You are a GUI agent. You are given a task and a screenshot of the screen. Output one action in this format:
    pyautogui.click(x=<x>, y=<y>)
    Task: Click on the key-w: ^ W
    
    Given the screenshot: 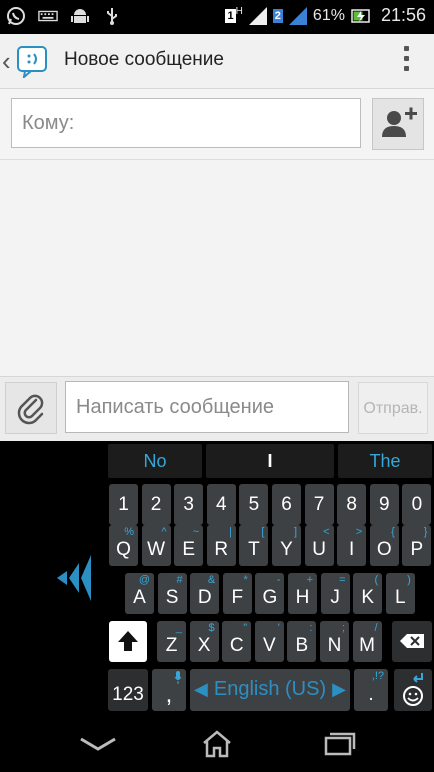 What is the action you would take?
    pyautogui.click(x=156, y=545)
    